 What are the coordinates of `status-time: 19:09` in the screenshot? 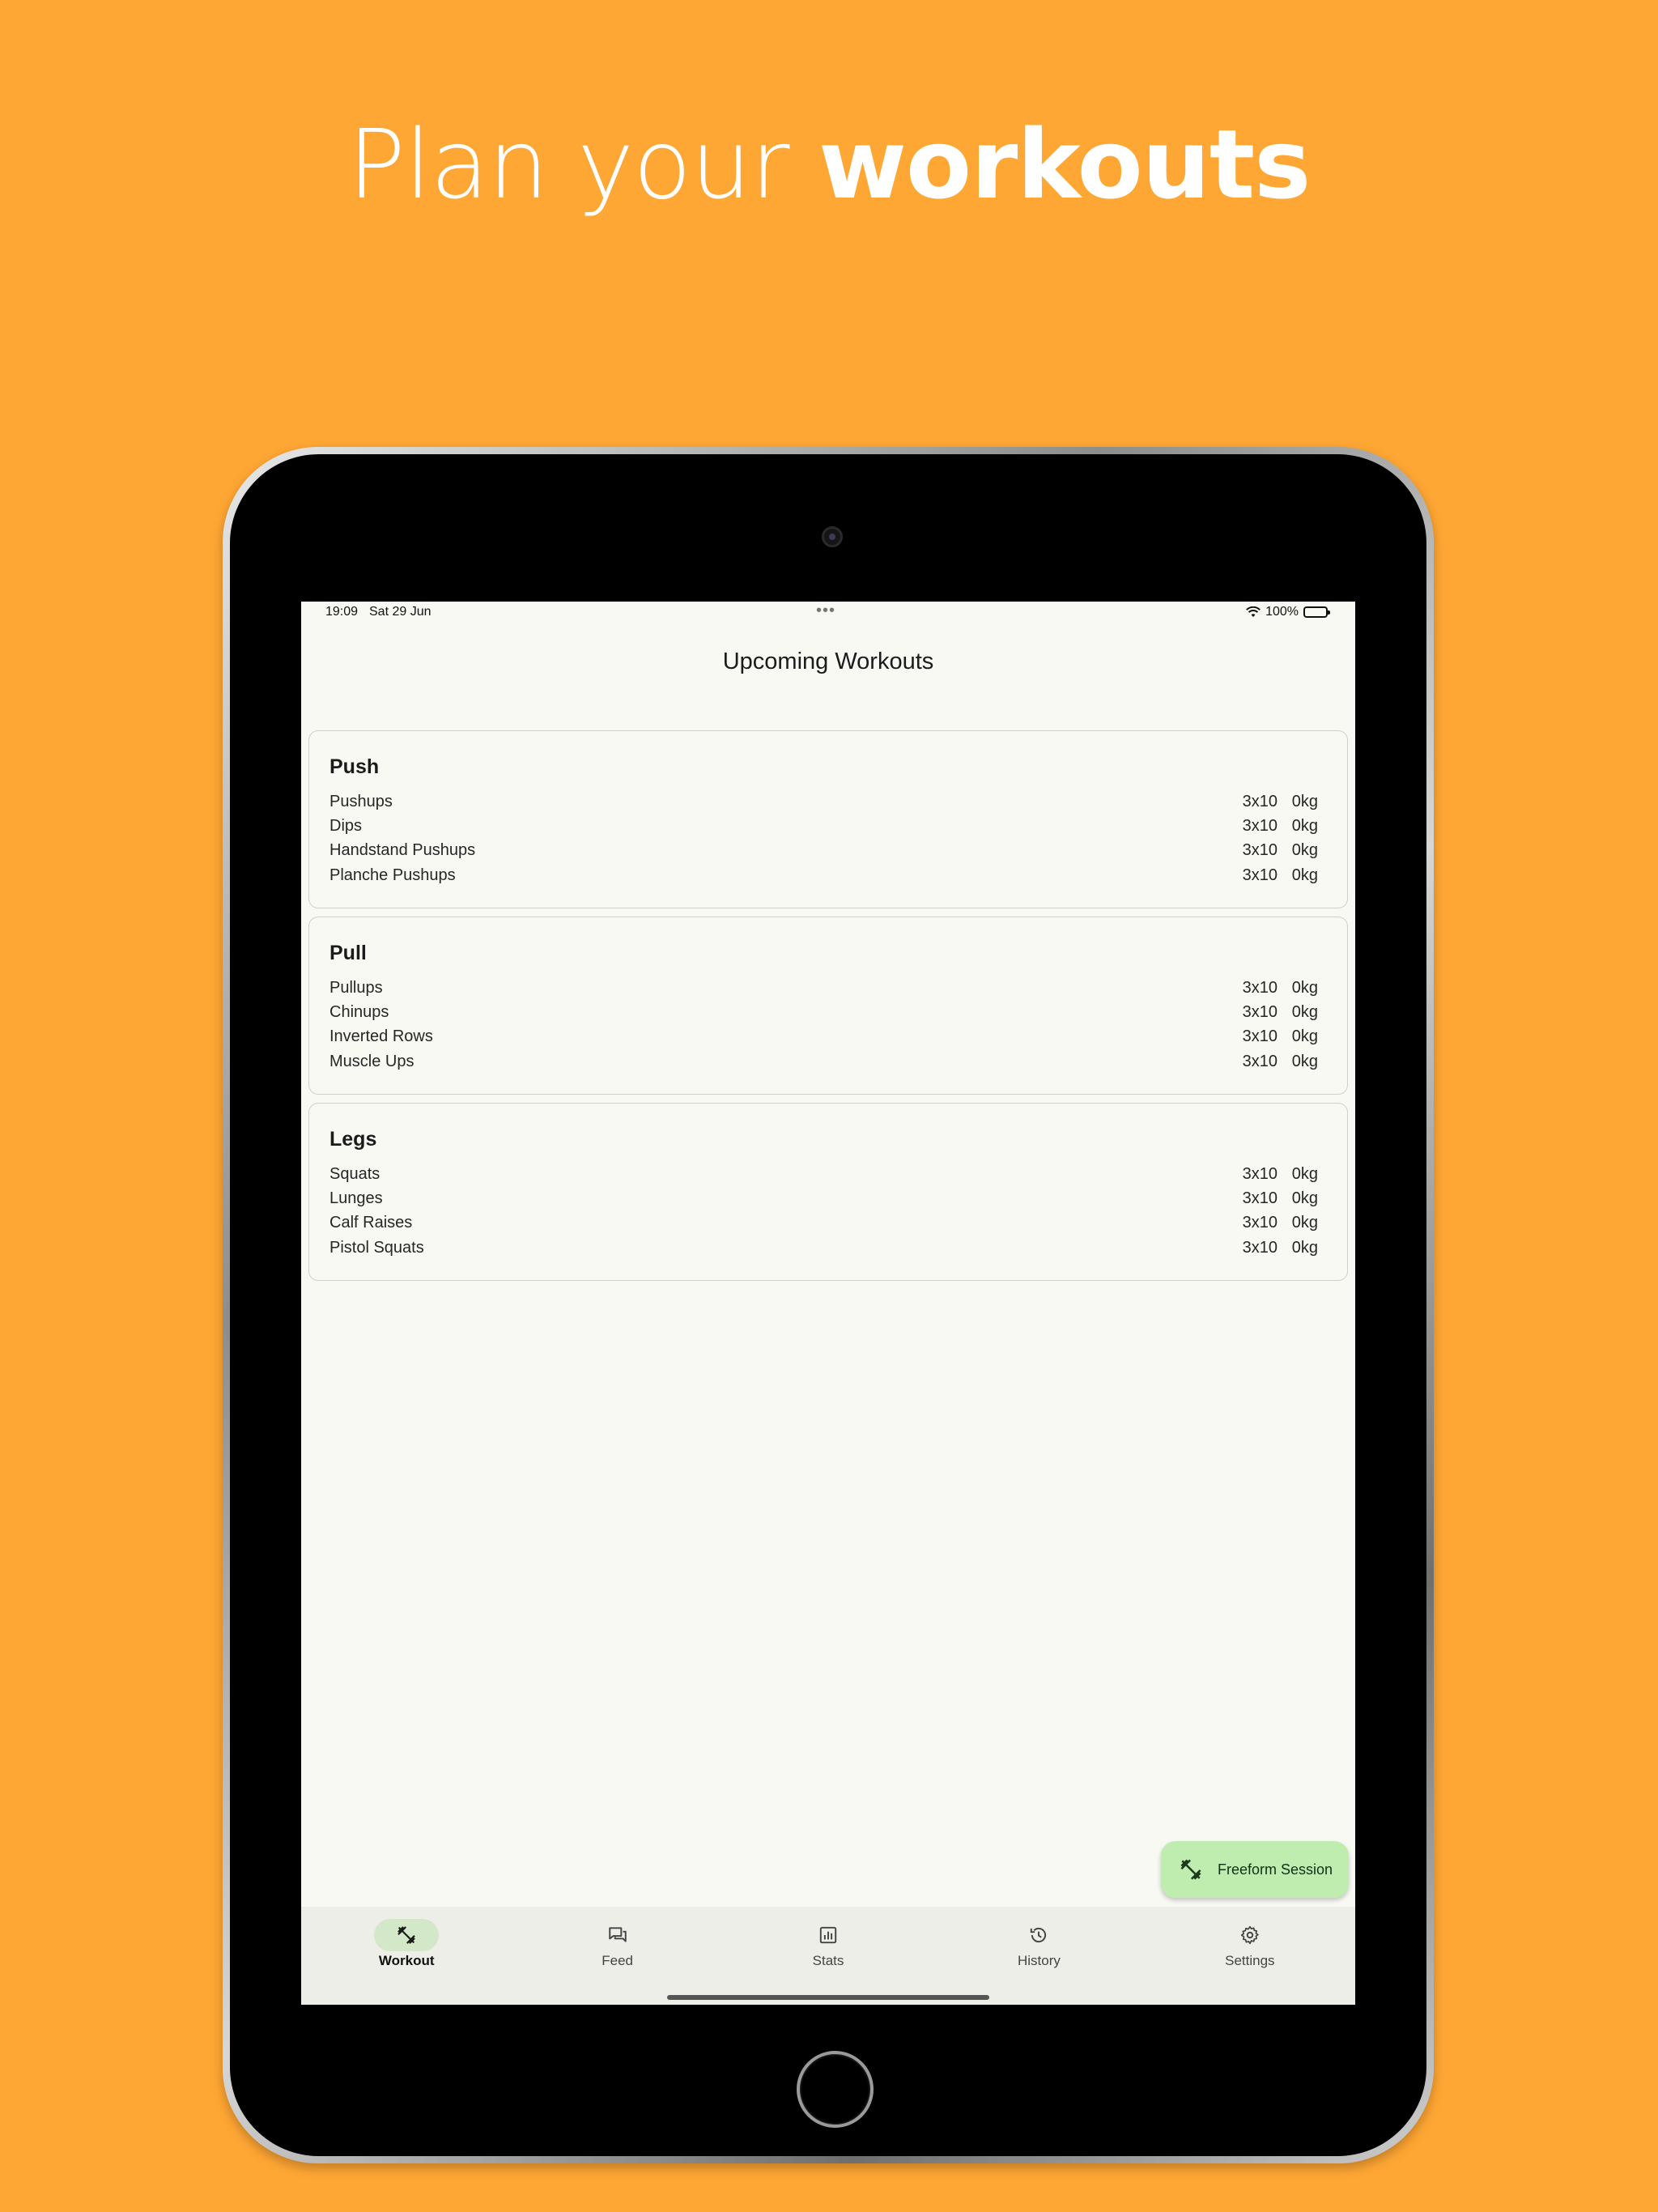 It's located at (342, 612).